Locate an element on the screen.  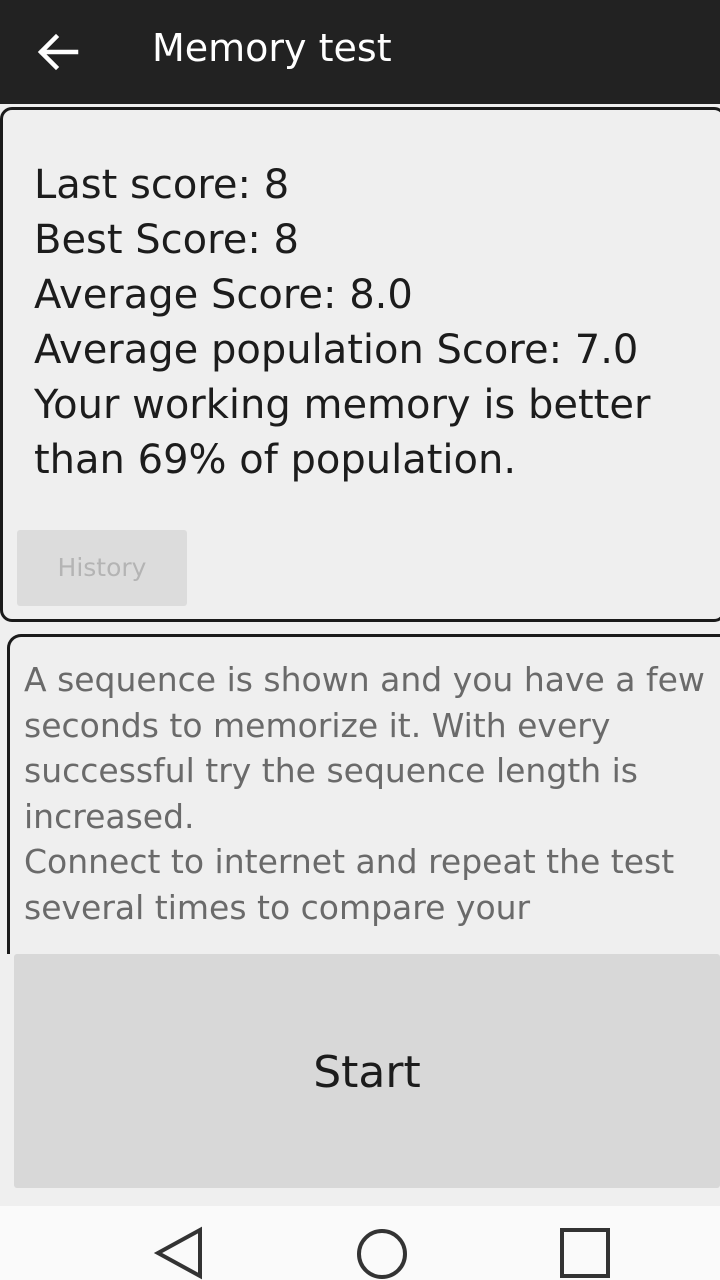
history-button: History is located at coordinates (102, 568).